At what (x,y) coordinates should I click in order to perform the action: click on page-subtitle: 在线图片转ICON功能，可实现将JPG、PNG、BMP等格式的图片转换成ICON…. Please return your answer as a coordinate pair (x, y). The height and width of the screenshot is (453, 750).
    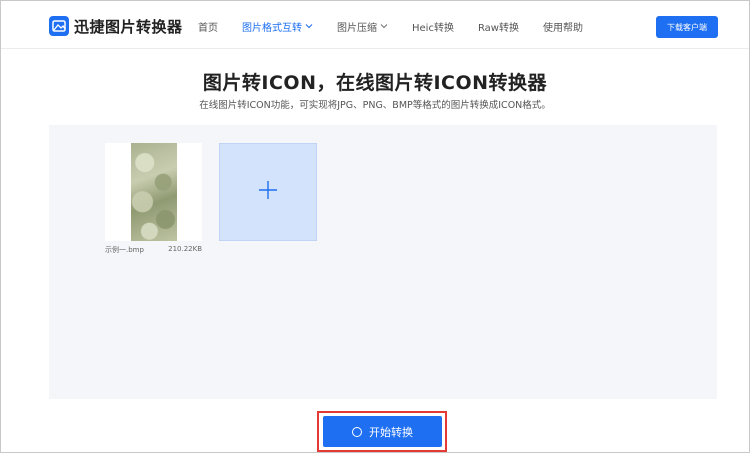
    Looking at the image, I should click on (375, 105).